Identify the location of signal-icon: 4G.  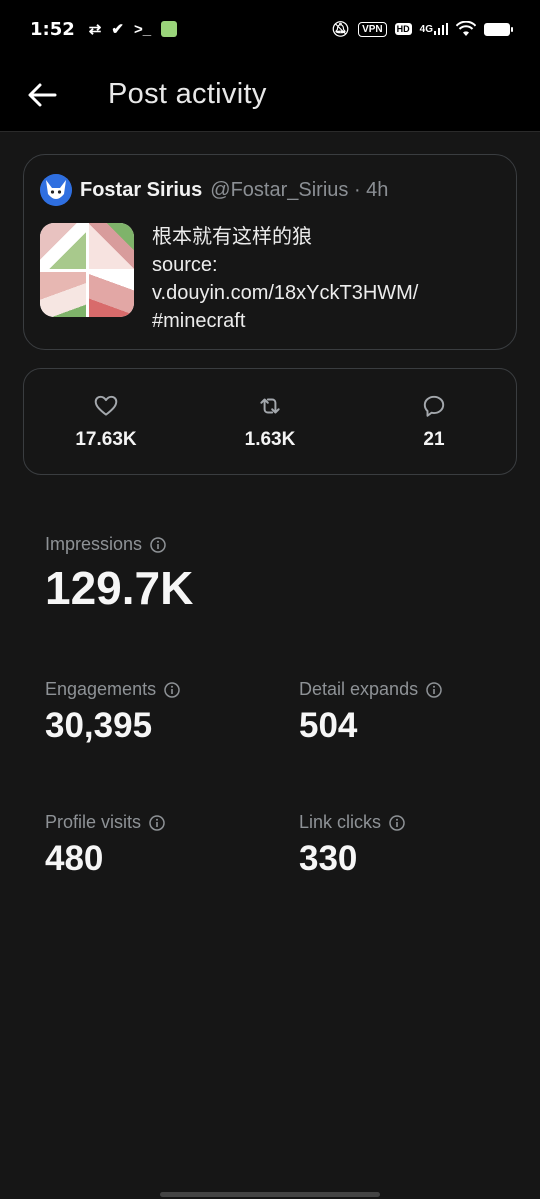
(434, 29).